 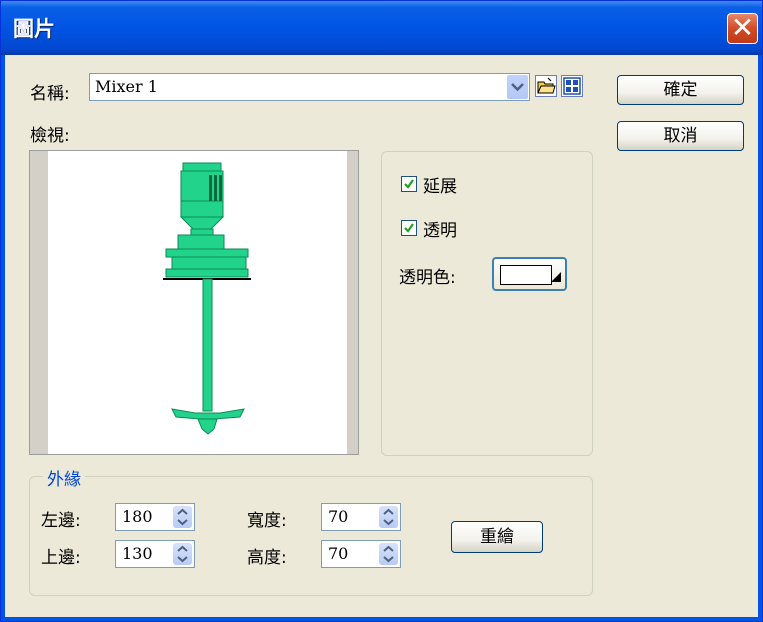 I want to click on transparent-color-label: 透明色:, so click(x=427, y=278).